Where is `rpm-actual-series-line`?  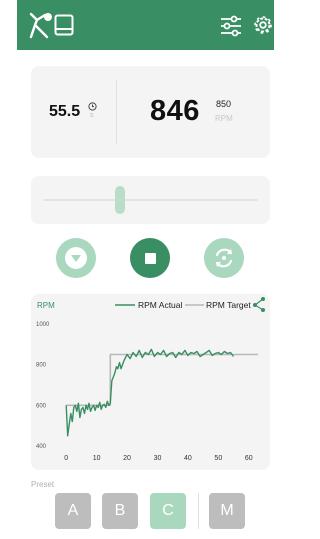
rpm-actual-series-line is located at coordinates (150, 392).